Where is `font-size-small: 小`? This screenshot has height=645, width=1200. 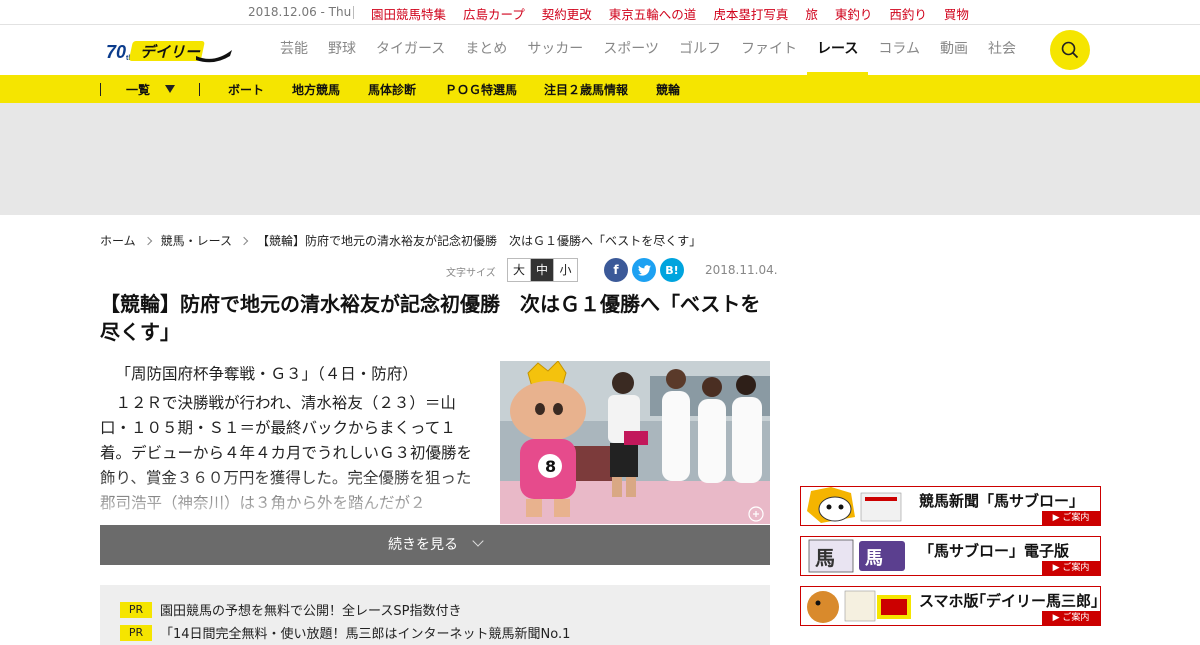 font-size-small: 小 is located at coordinates (565, 270).